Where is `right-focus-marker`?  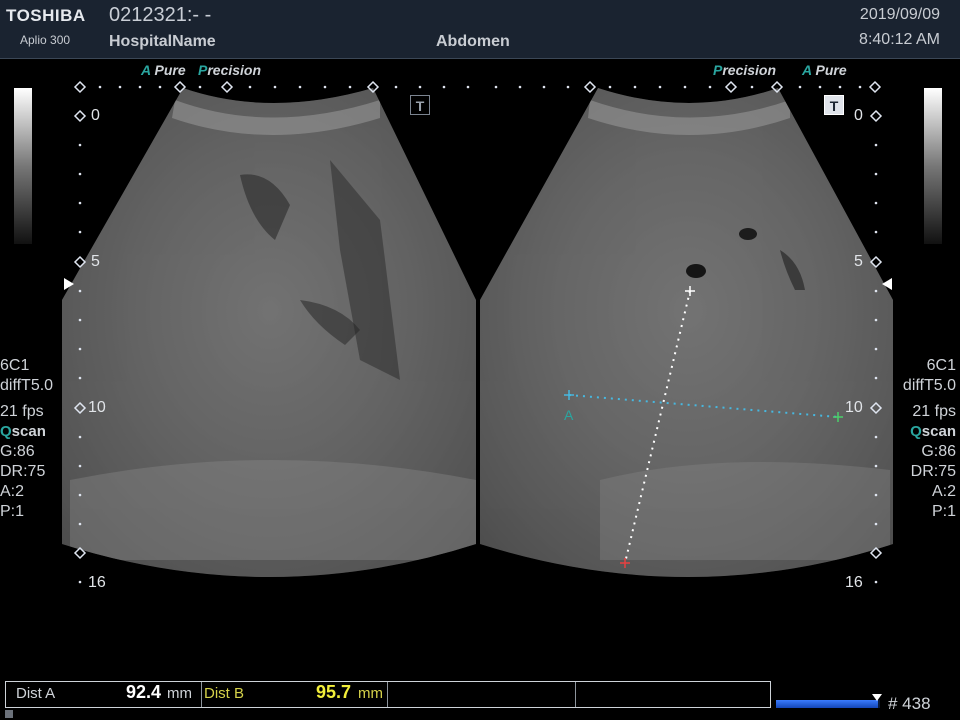 right-focus-marker is located at coordinates (887, 284).